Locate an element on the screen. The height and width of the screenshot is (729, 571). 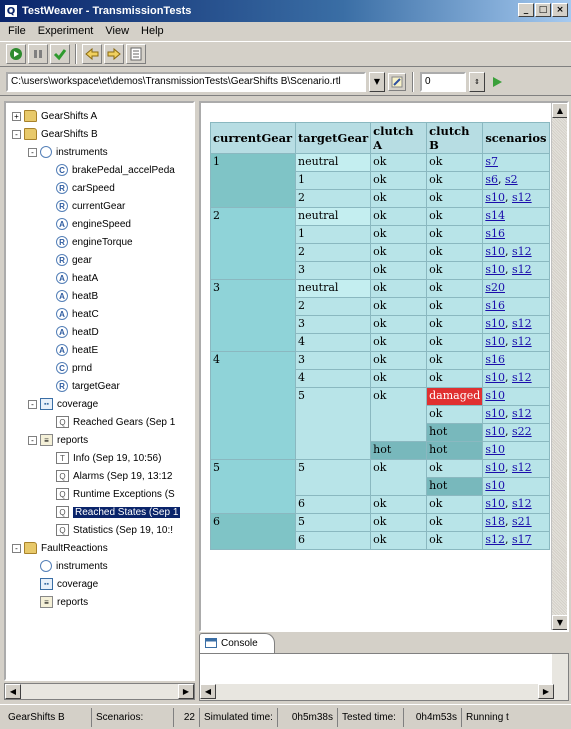
tree-horizontal-scrollbar: ◀ ▶ is located at coordinates (99, 691).